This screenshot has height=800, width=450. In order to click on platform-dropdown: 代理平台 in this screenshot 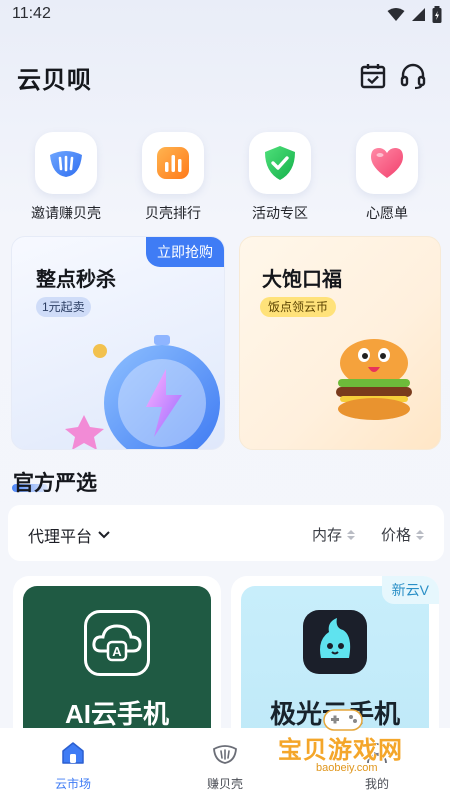, I will do `click(69, 535)`.